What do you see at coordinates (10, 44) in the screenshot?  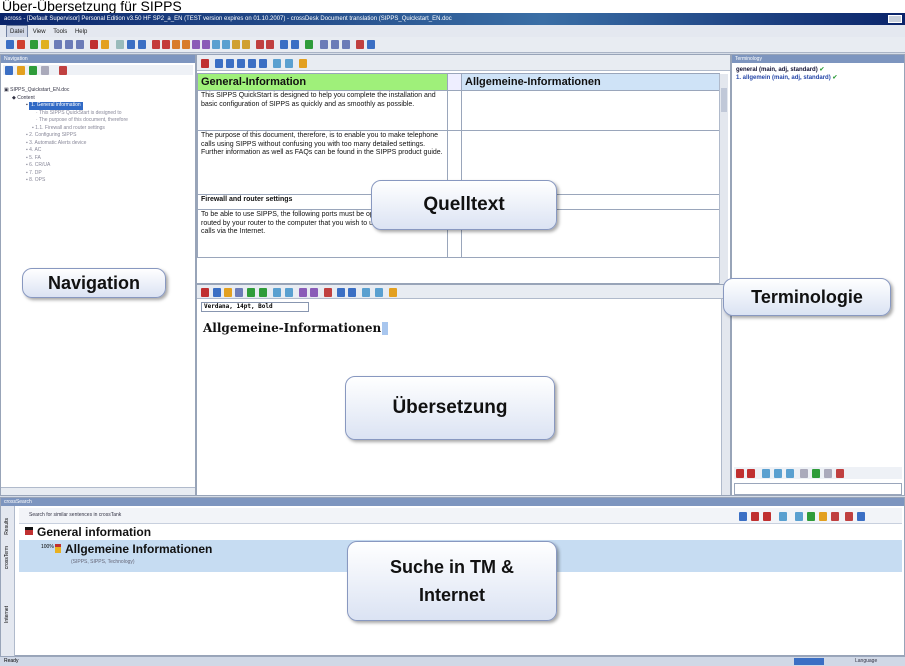 I see `crossdesk-icon` at bounding box center [10, 44].